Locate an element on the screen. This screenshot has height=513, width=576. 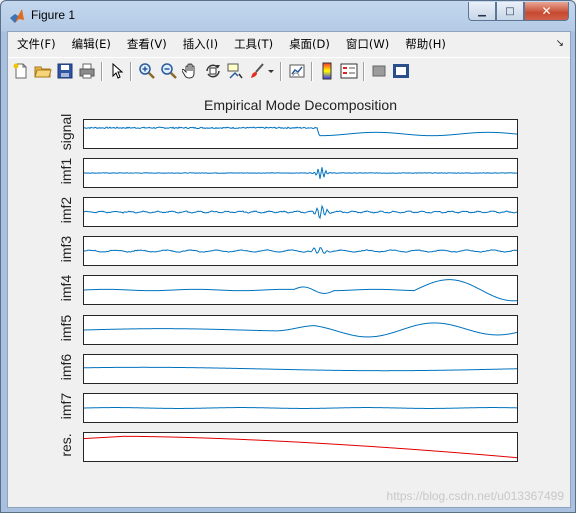
zoom-in-icon is located at coordinates (147, 71).